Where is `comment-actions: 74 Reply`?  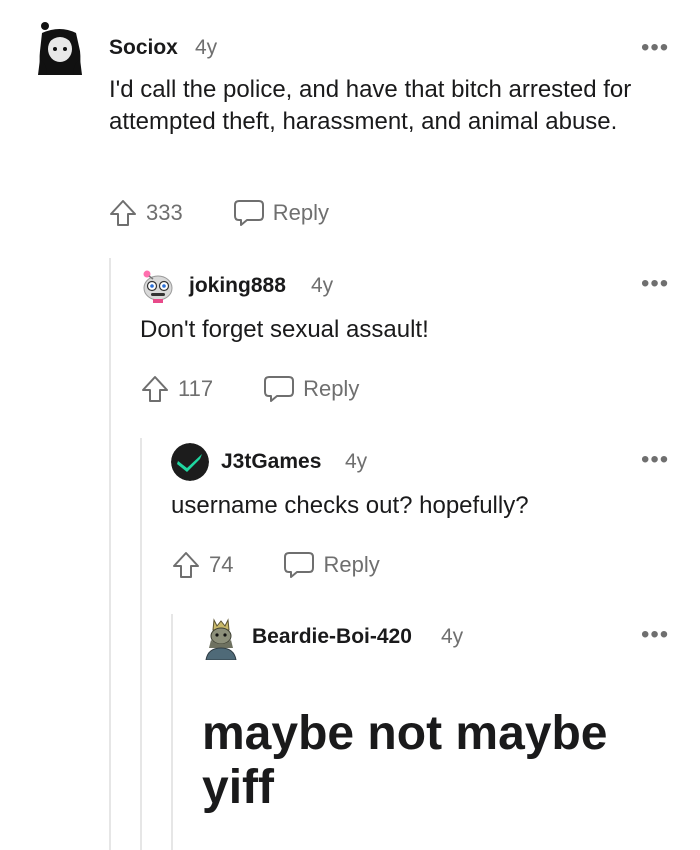
comment-actions: 74 Reply is located at coordinates (275, 565).